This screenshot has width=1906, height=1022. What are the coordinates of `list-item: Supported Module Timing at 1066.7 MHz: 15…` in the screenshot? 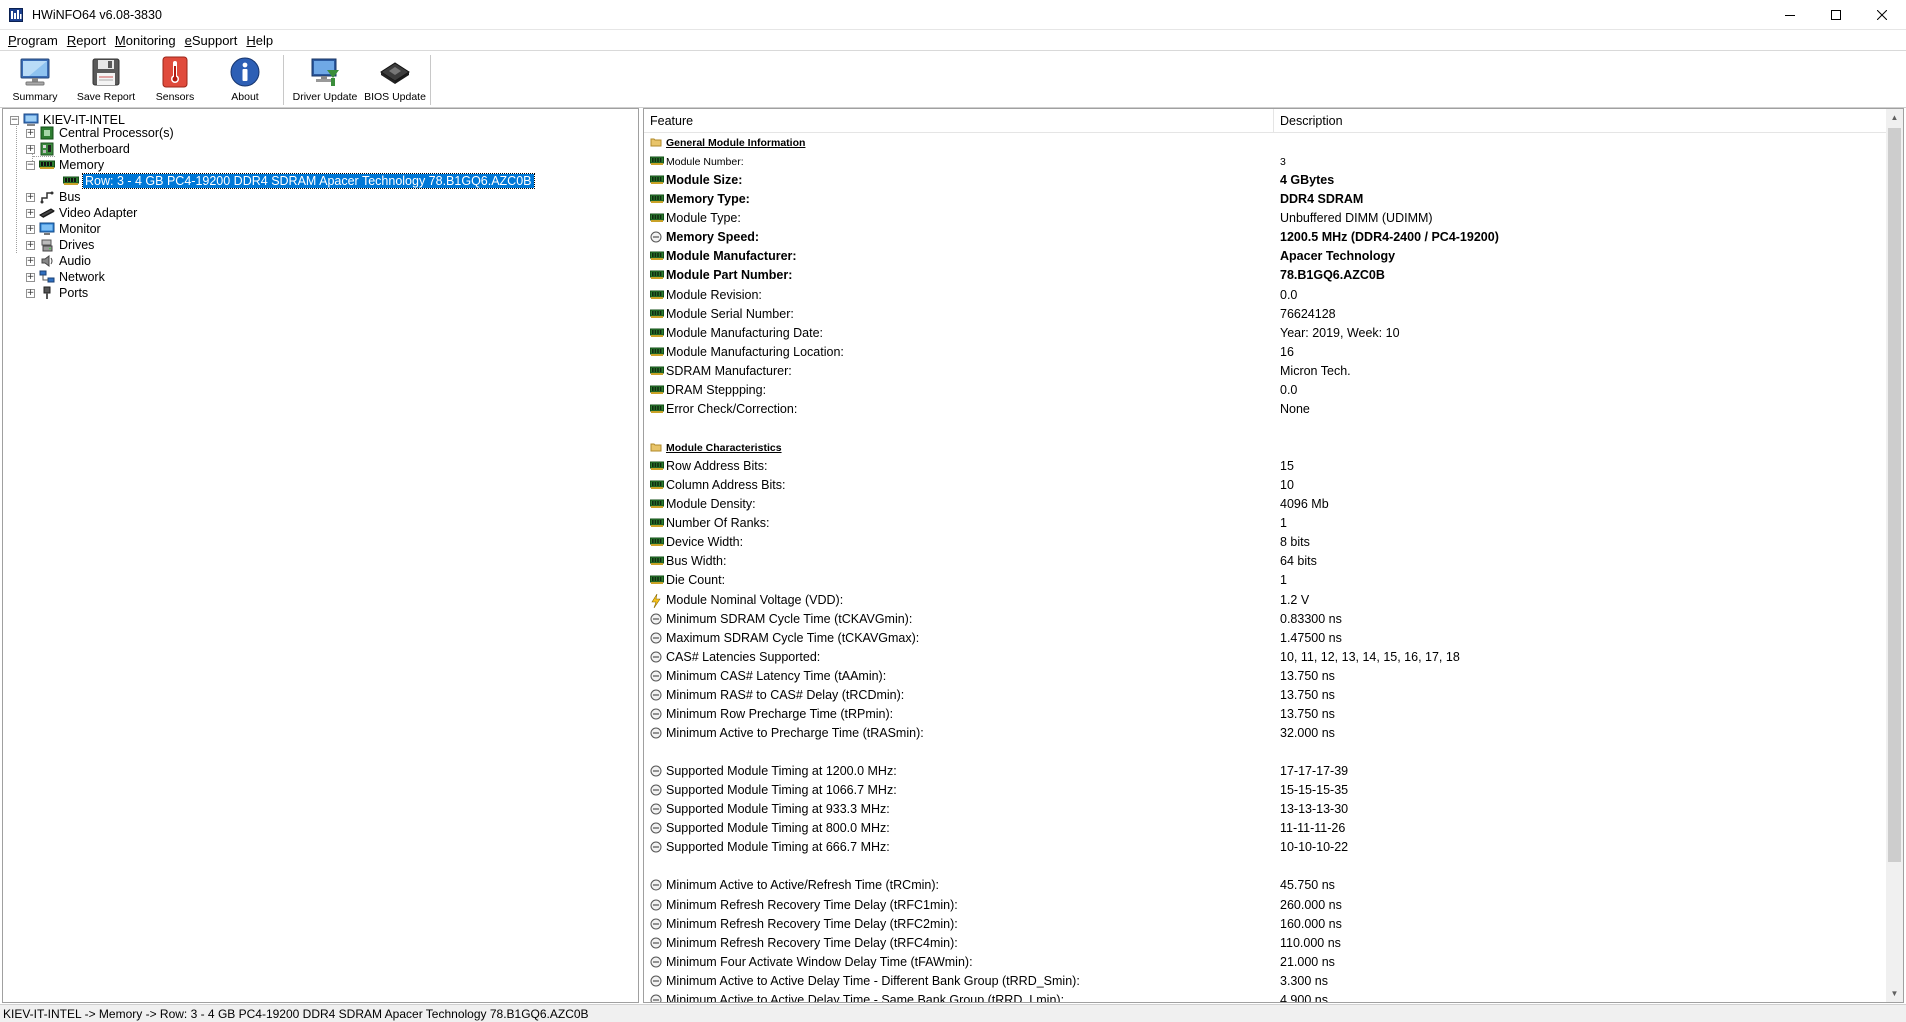 It's located at (1265, 790).